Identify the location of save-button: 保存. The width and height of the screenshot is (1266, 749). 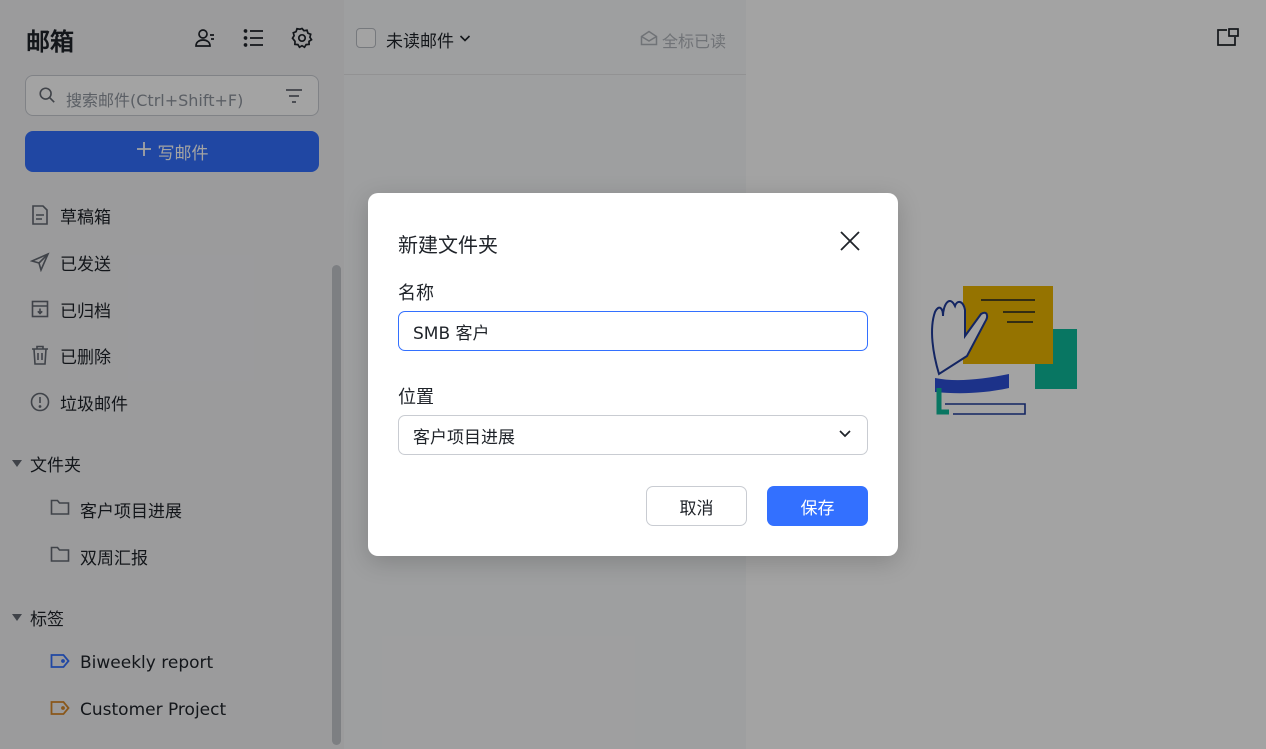
(817, 506).